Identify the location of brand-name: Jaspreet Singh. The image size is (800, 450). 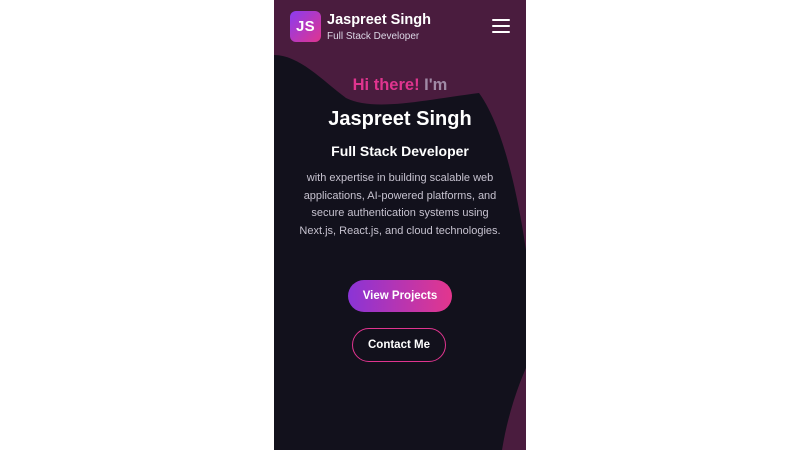
(379, 20).